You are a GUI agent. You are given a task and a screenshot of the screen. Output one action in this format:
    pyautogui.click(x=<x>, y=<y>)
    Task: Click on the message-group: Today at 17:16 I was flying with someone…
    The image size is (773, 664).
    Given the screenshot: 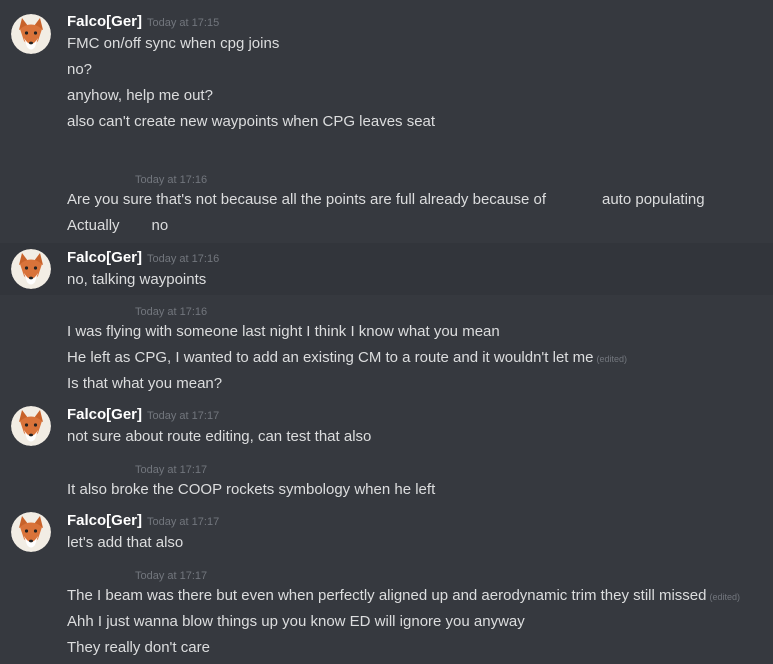 What is the action you would take?
    pyautogui.click(x=386, y=350)
    